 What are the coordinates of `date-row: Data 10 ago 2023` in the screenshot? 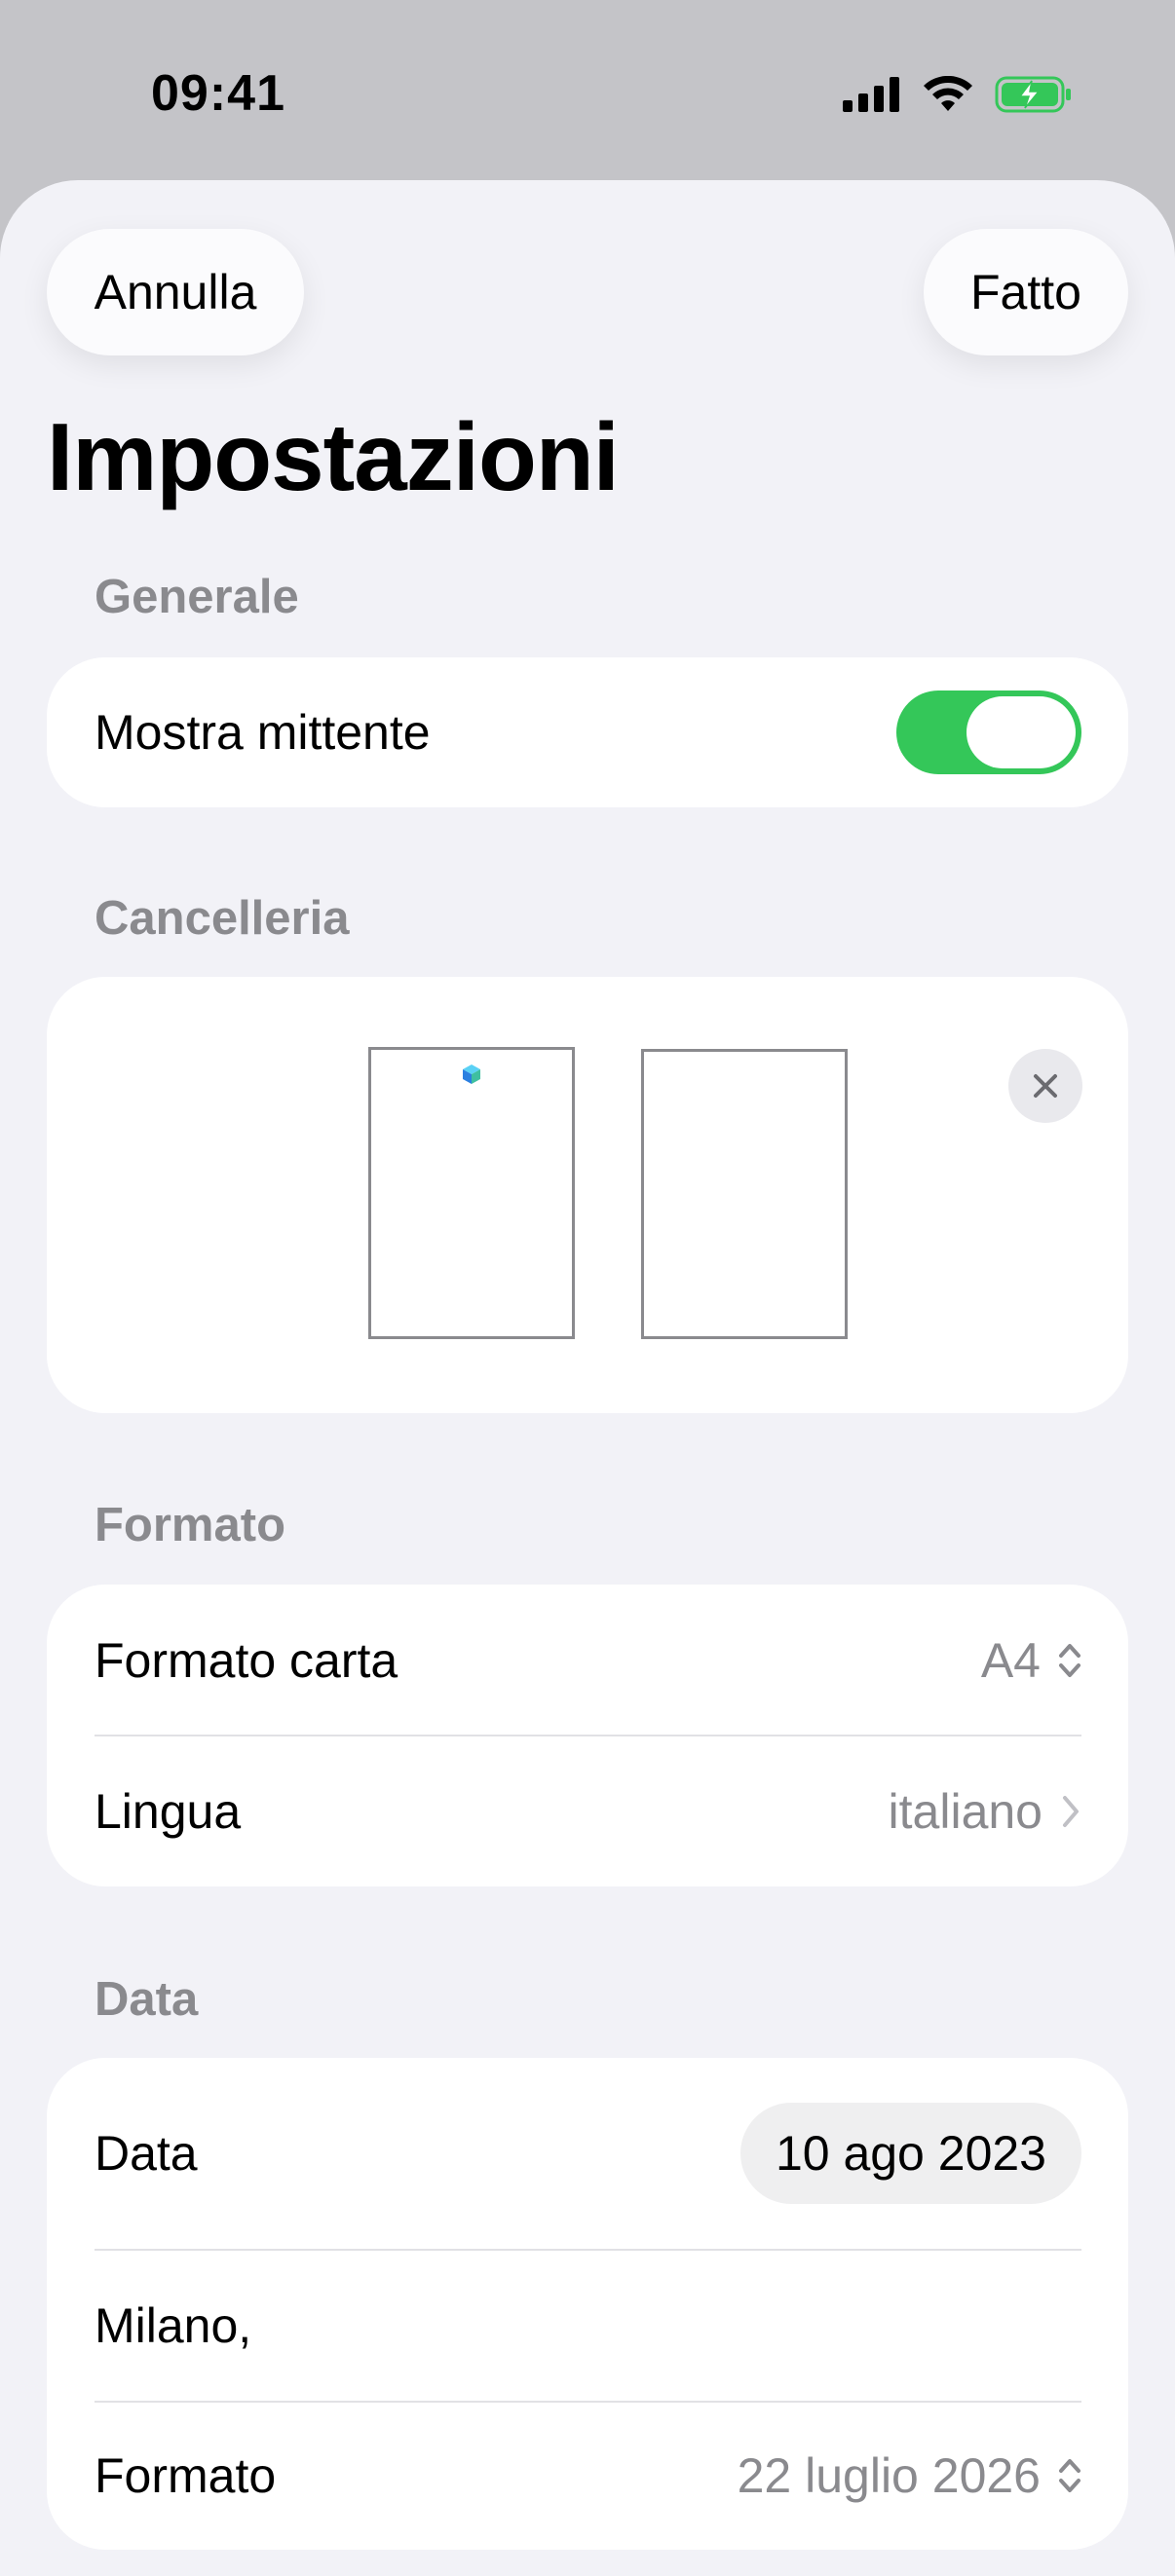 It's located at (587, 2153).